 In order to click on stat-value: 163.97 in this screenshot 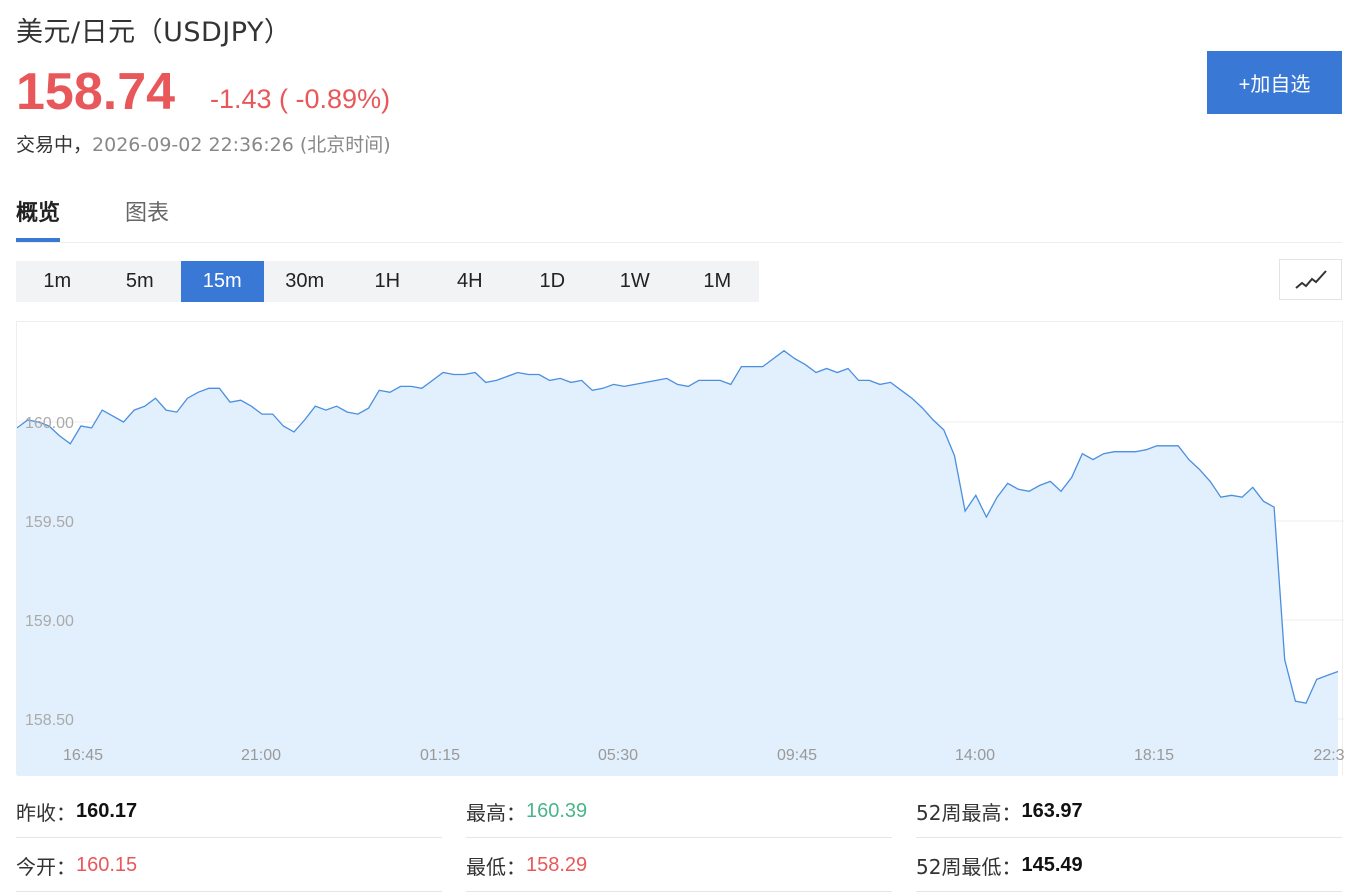, I will do `click(1052, 811)`.